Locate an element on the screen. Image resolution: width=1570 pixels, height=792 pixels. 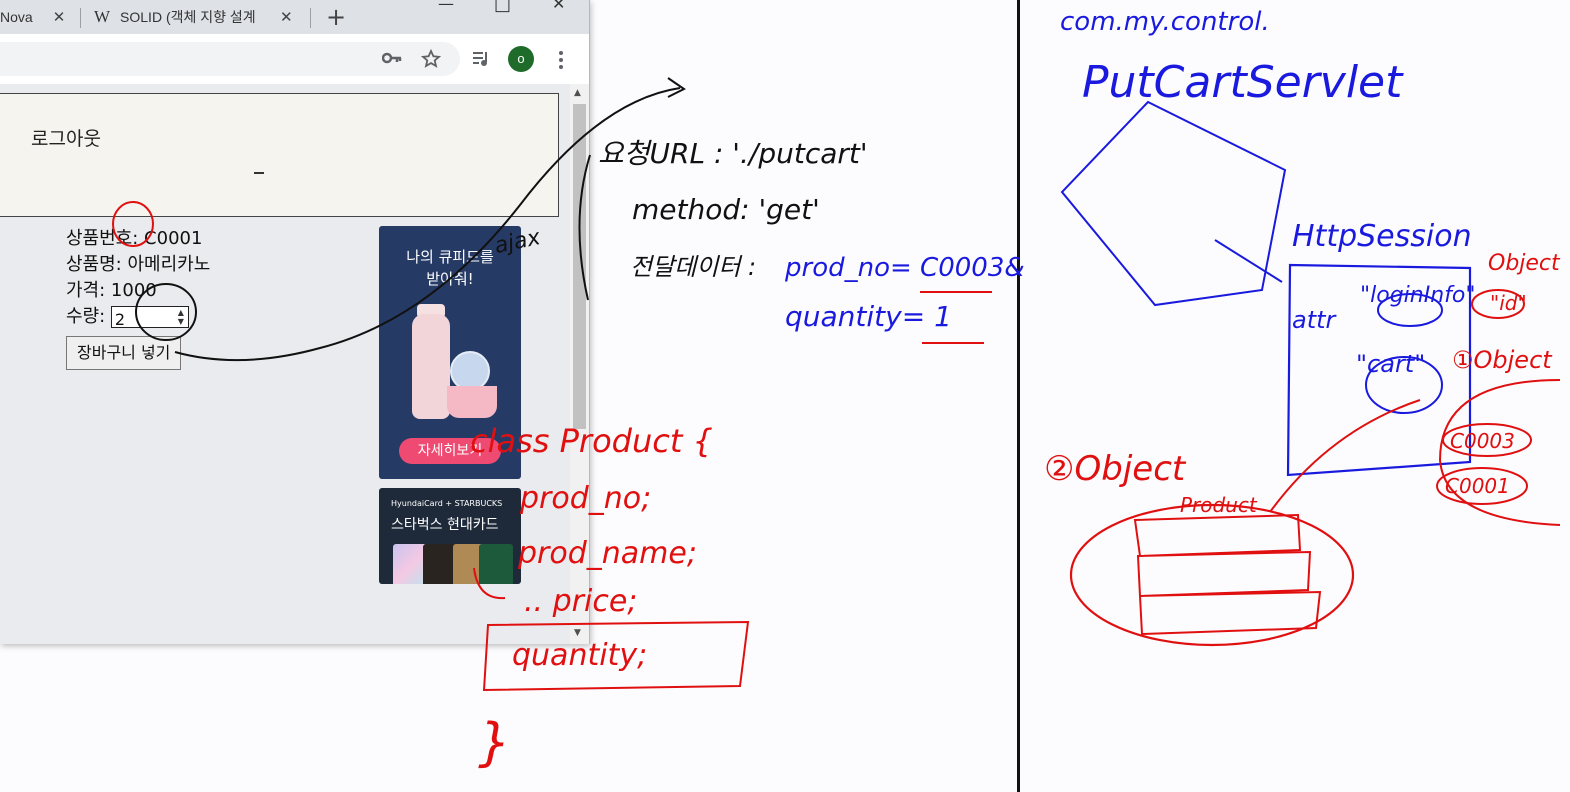
field-prod-name: prod_name; is located at coordinates (607, 553).